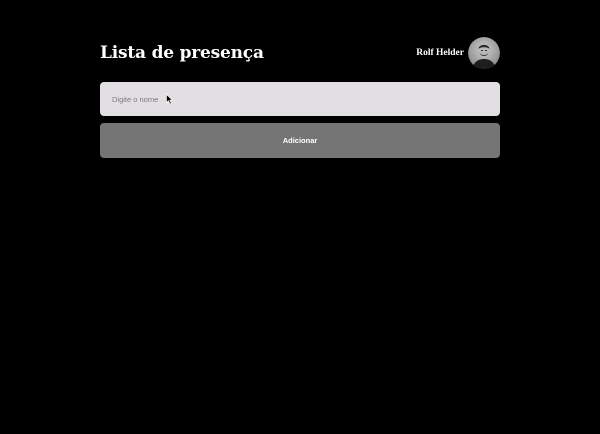  I want to click on name-input, so click(300, 99).